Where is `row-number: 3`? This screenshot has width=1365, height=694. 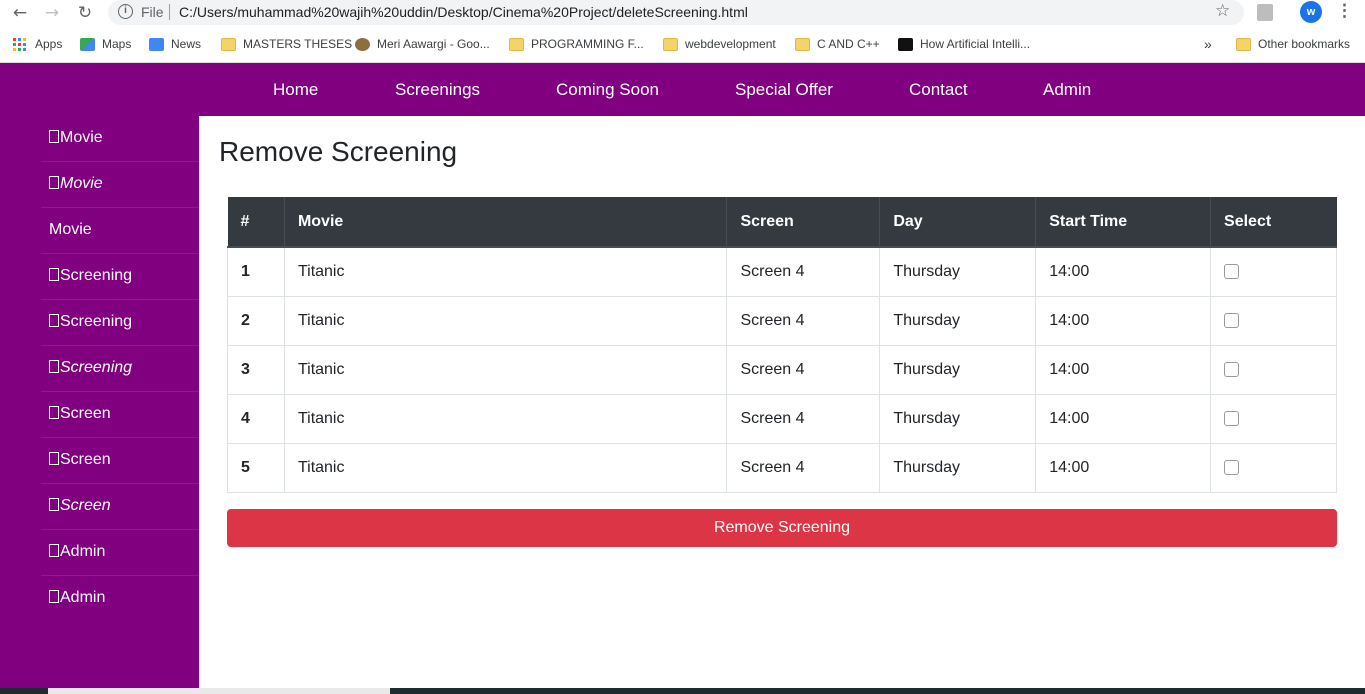 row-number: 3 is located at coordinates (256, 369).